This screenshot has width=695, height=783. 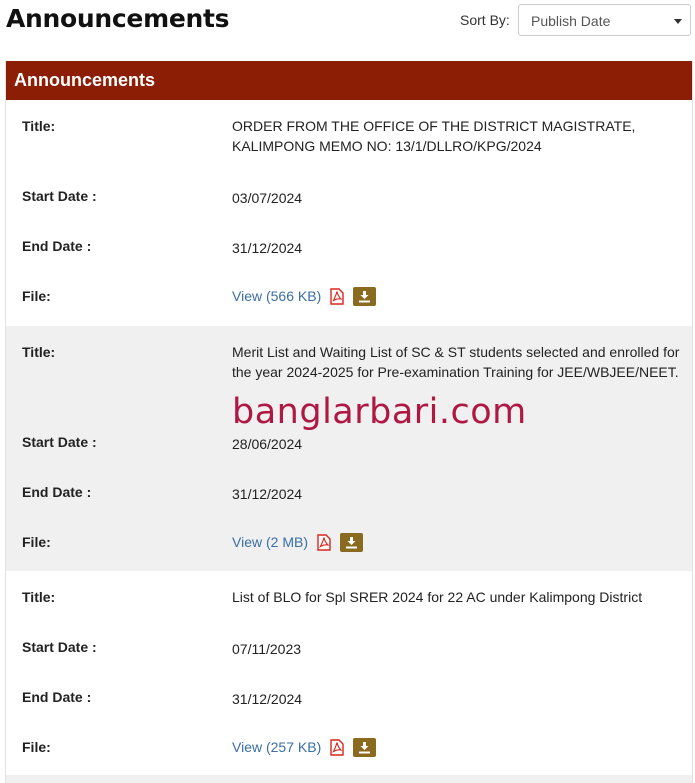 What do you see at coordinates (457, 544) in the screenshot?
I see `file-value: View (2 MB)` at bounding box center [457, 544].